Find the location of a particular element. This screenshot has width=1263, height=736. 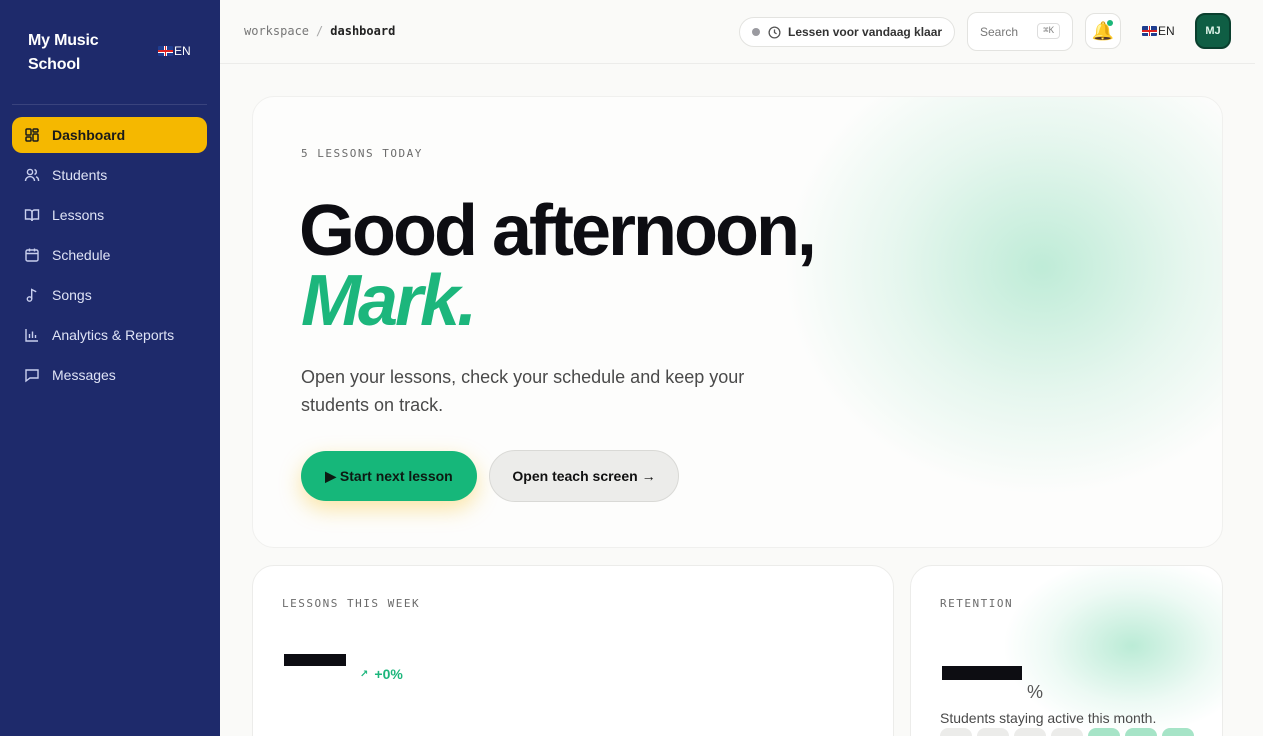

search-input: Search ⌘K is located at coordinates (1020, 31).